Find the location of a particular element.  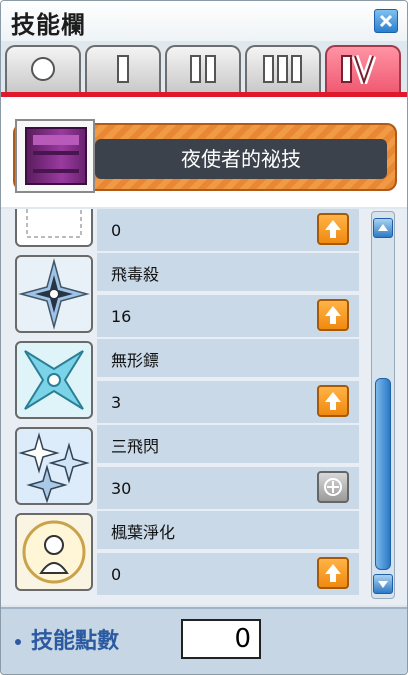

tab-2-icon is located at coordinates (203, 69).